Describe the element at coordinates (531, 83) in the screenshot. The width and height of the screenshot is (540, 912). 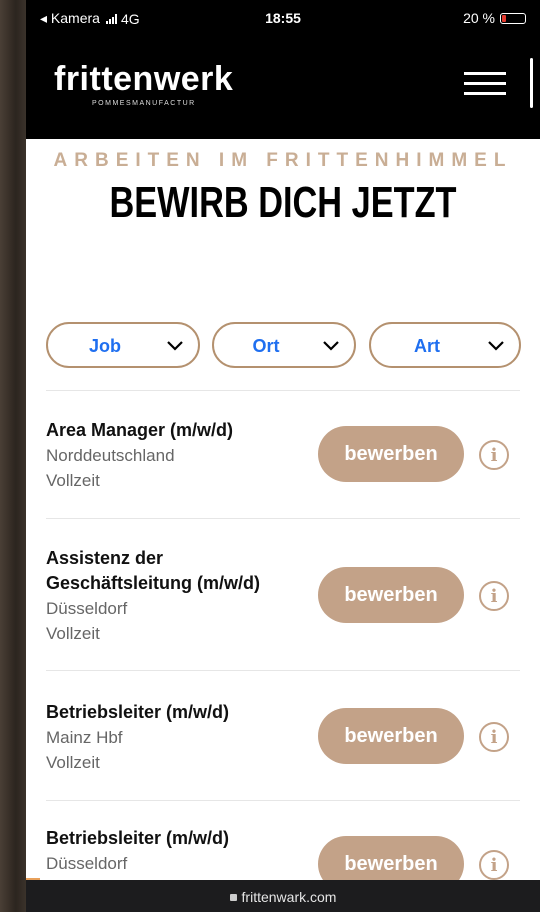
I see `scroll-indicator` at that location.